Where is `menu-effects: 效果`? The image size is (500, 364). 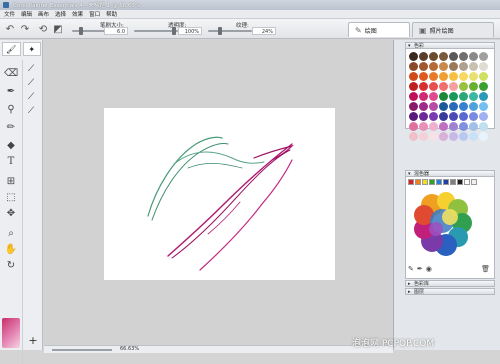 menu-effects: 效果 is located at coordinates (77, 14).